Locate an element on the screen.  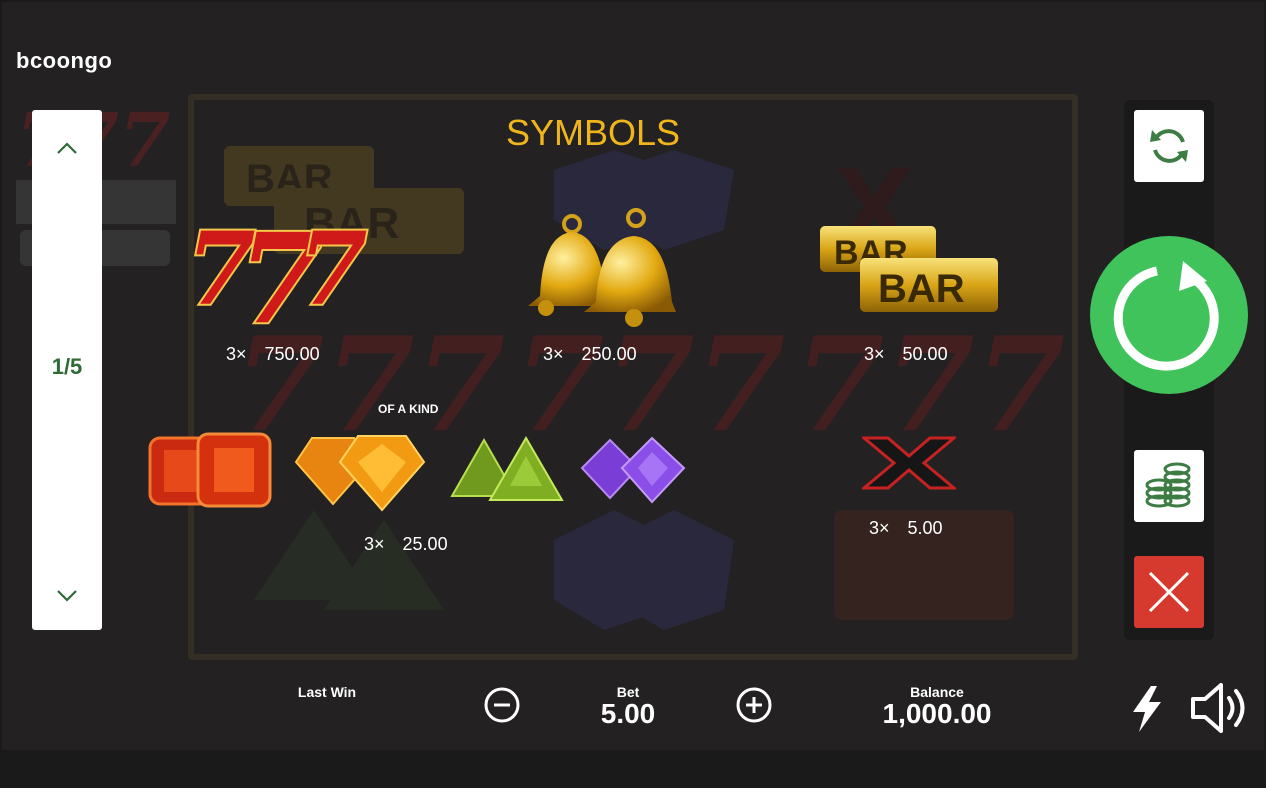
payout-gems: 3× 25.00 is located at coordinates (406, 544).